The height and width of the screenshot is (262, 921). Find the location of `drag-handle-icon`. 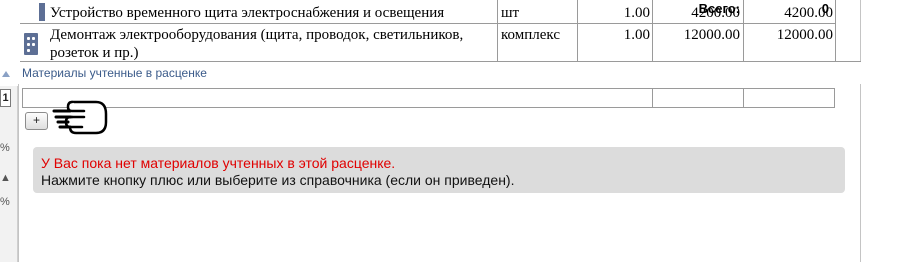

drag-handle-icon is located at coordinates (31, 44).